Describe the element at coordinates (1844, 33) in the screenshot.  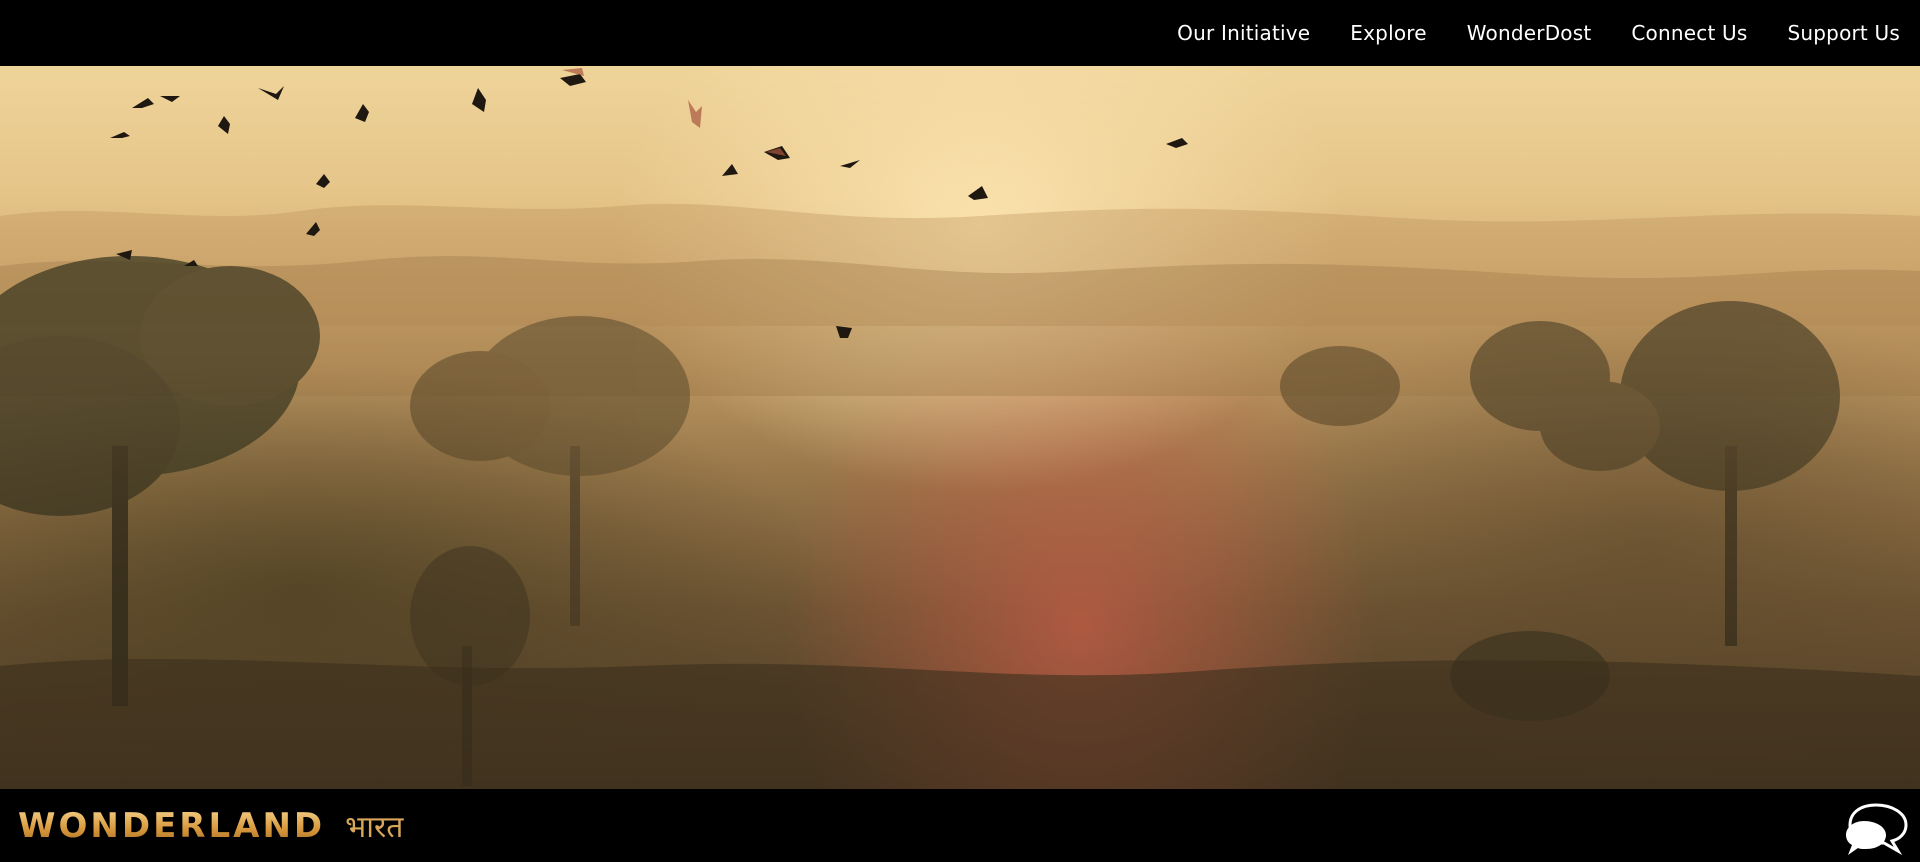
I see `nav-support-us: Support Us` at that location.